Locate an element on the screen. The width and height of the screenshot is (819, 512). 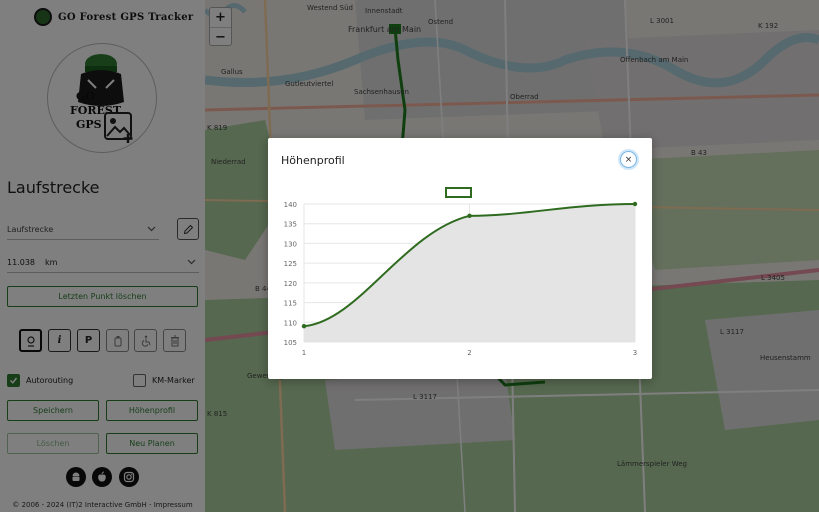
y-tick-label: 125 is located at coordinates (290, 264).